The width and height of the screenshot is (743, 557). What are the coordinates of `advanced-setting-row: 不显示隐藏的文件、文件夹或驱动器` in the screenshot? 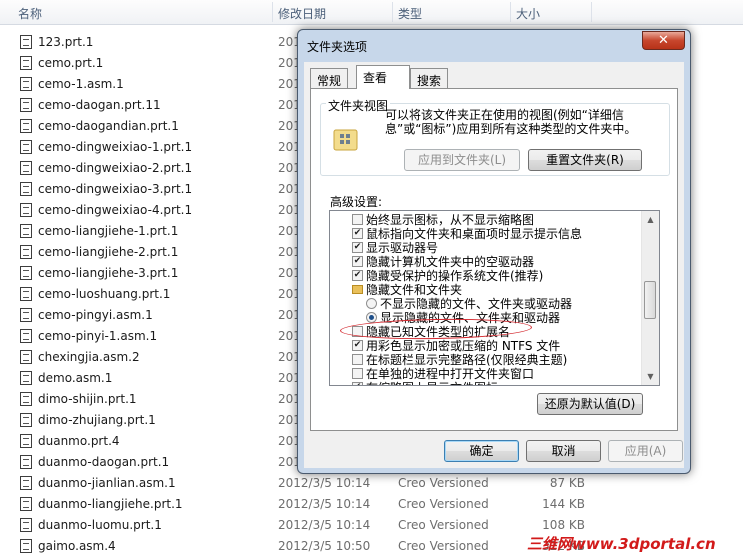 It's located at (486, 304).